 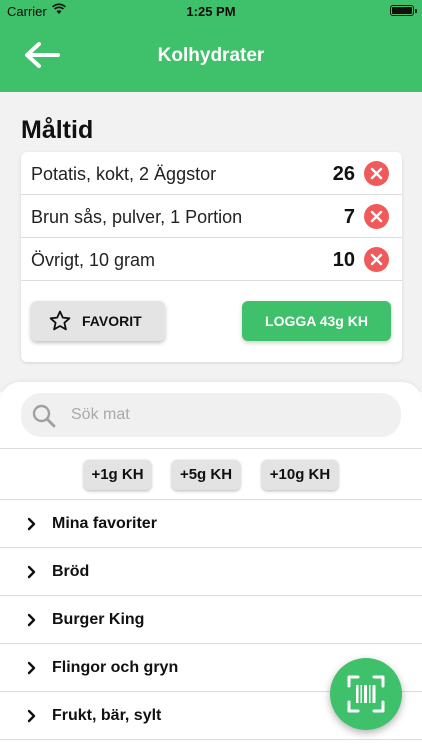 I want to click on star-icon, so click(x=60, y=320).